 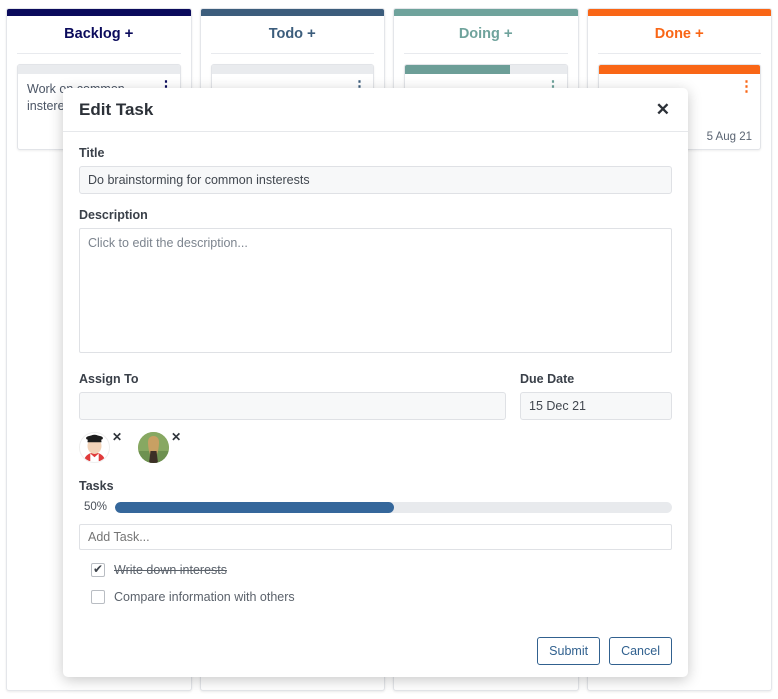 What do you see at coordinates (375, 597) in the screenshot?
I see `checklist-item: Compare information with others` at bounding box center [375, 597].